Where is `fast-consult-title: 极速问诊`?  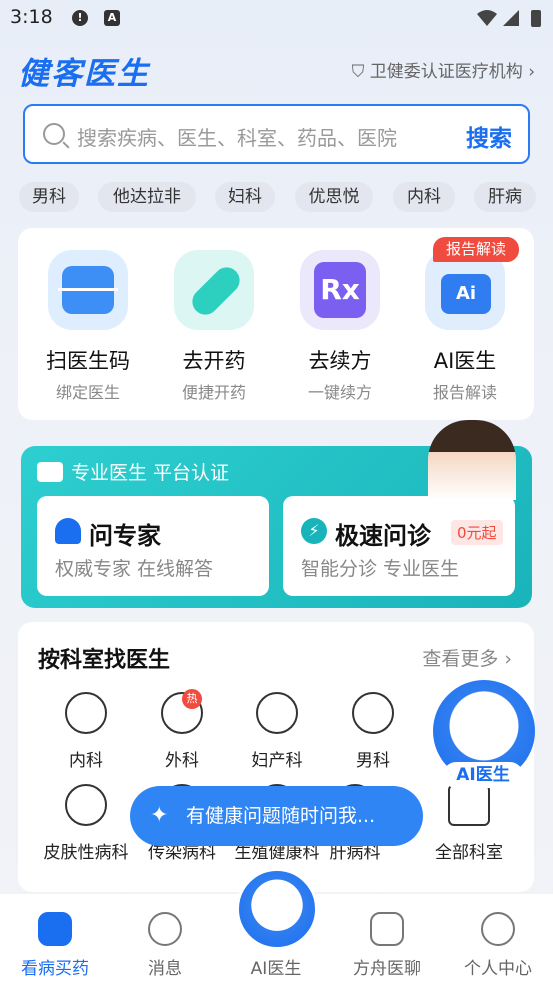 fast-consult-title: 极速问诊 is located at coordinates (383, 536).